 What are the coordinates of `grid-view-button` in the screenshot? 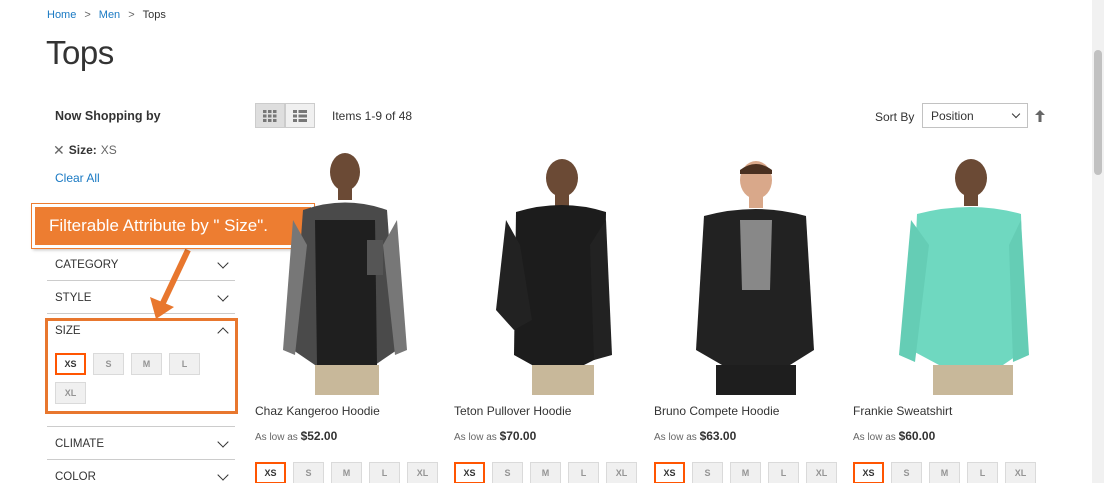 It's located at (270, 115).